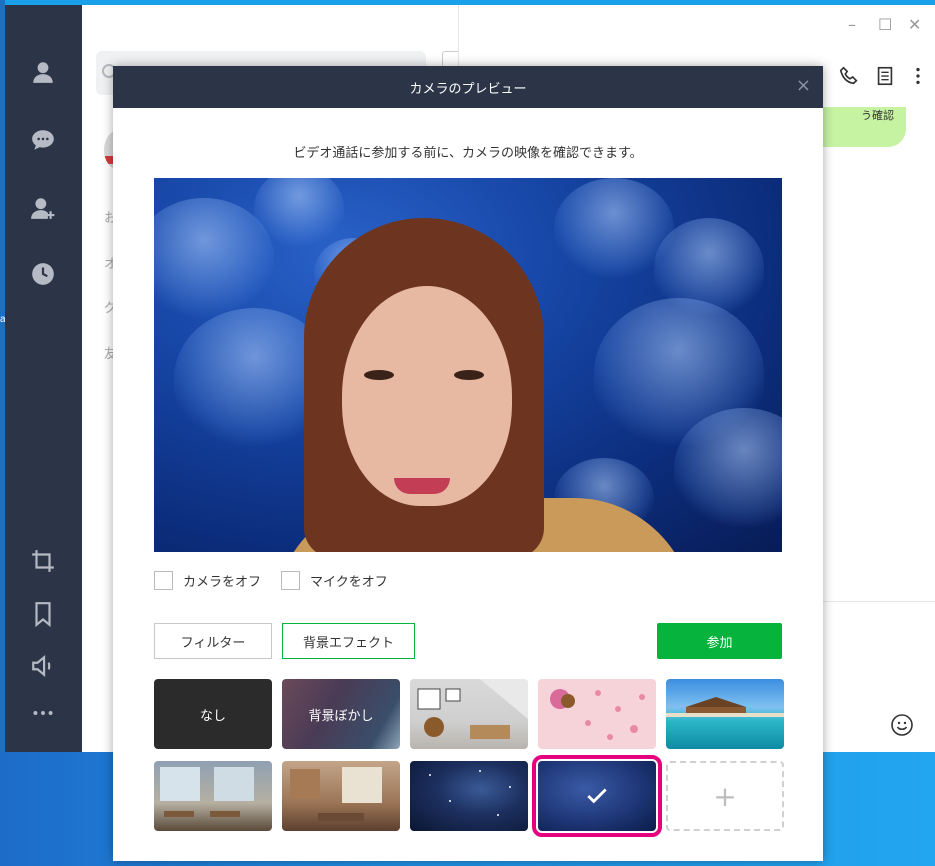 This screenshot has height=866, width=935. I want to click on background-brown-bear-room, so click(469, 714).